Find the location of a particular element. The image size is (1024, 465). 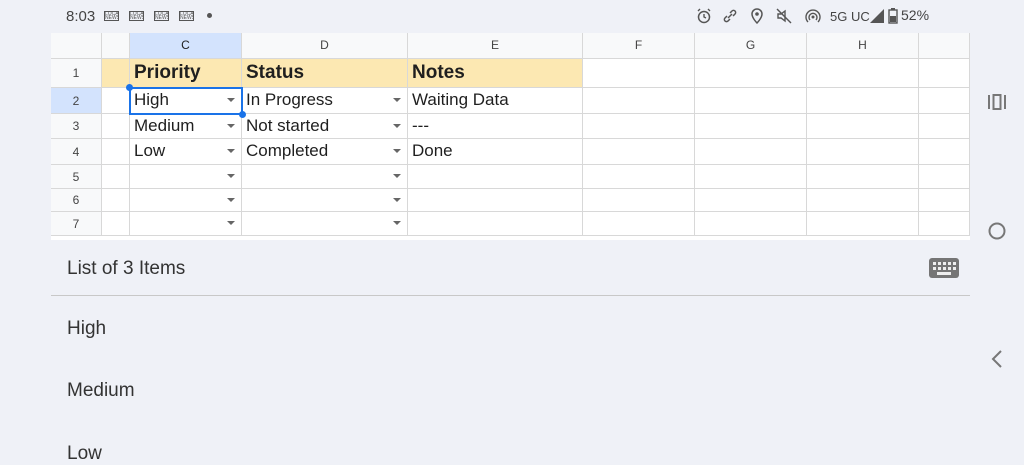

picker-option-high: High is located at coordinates (86, 329).